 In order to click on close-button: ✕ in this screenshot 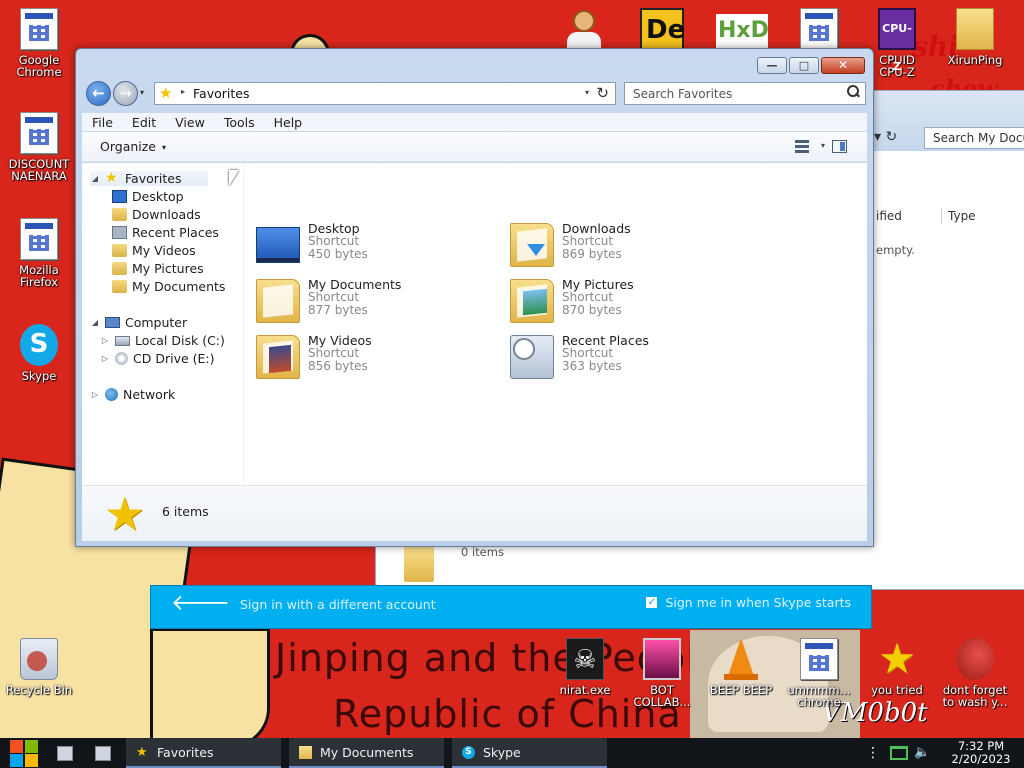, I will do `click(843, 65)`.